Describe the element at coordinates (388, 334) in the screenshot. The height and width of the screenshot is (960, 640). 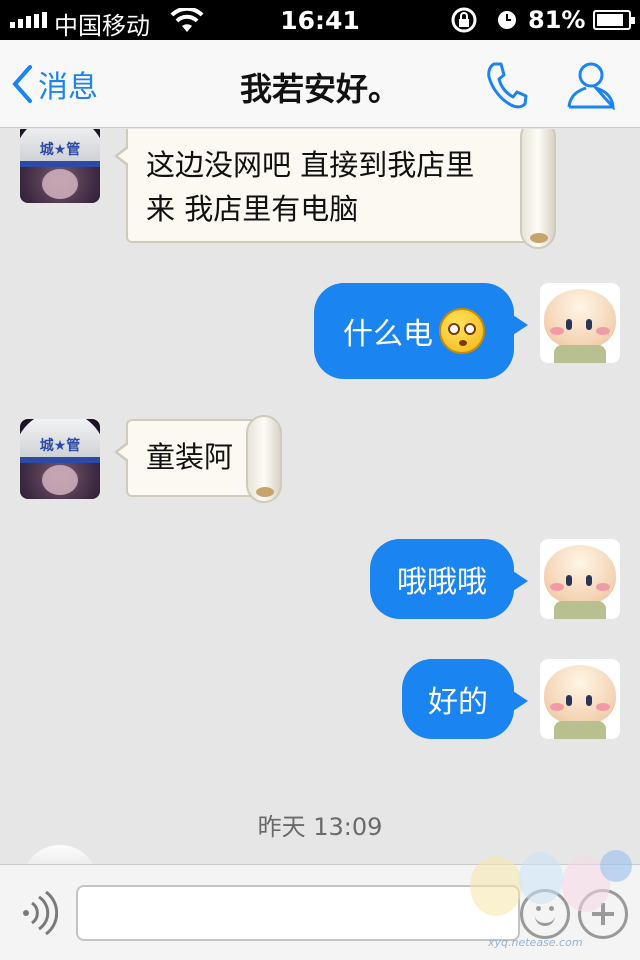
I see `message-text: 什么电` at that location.